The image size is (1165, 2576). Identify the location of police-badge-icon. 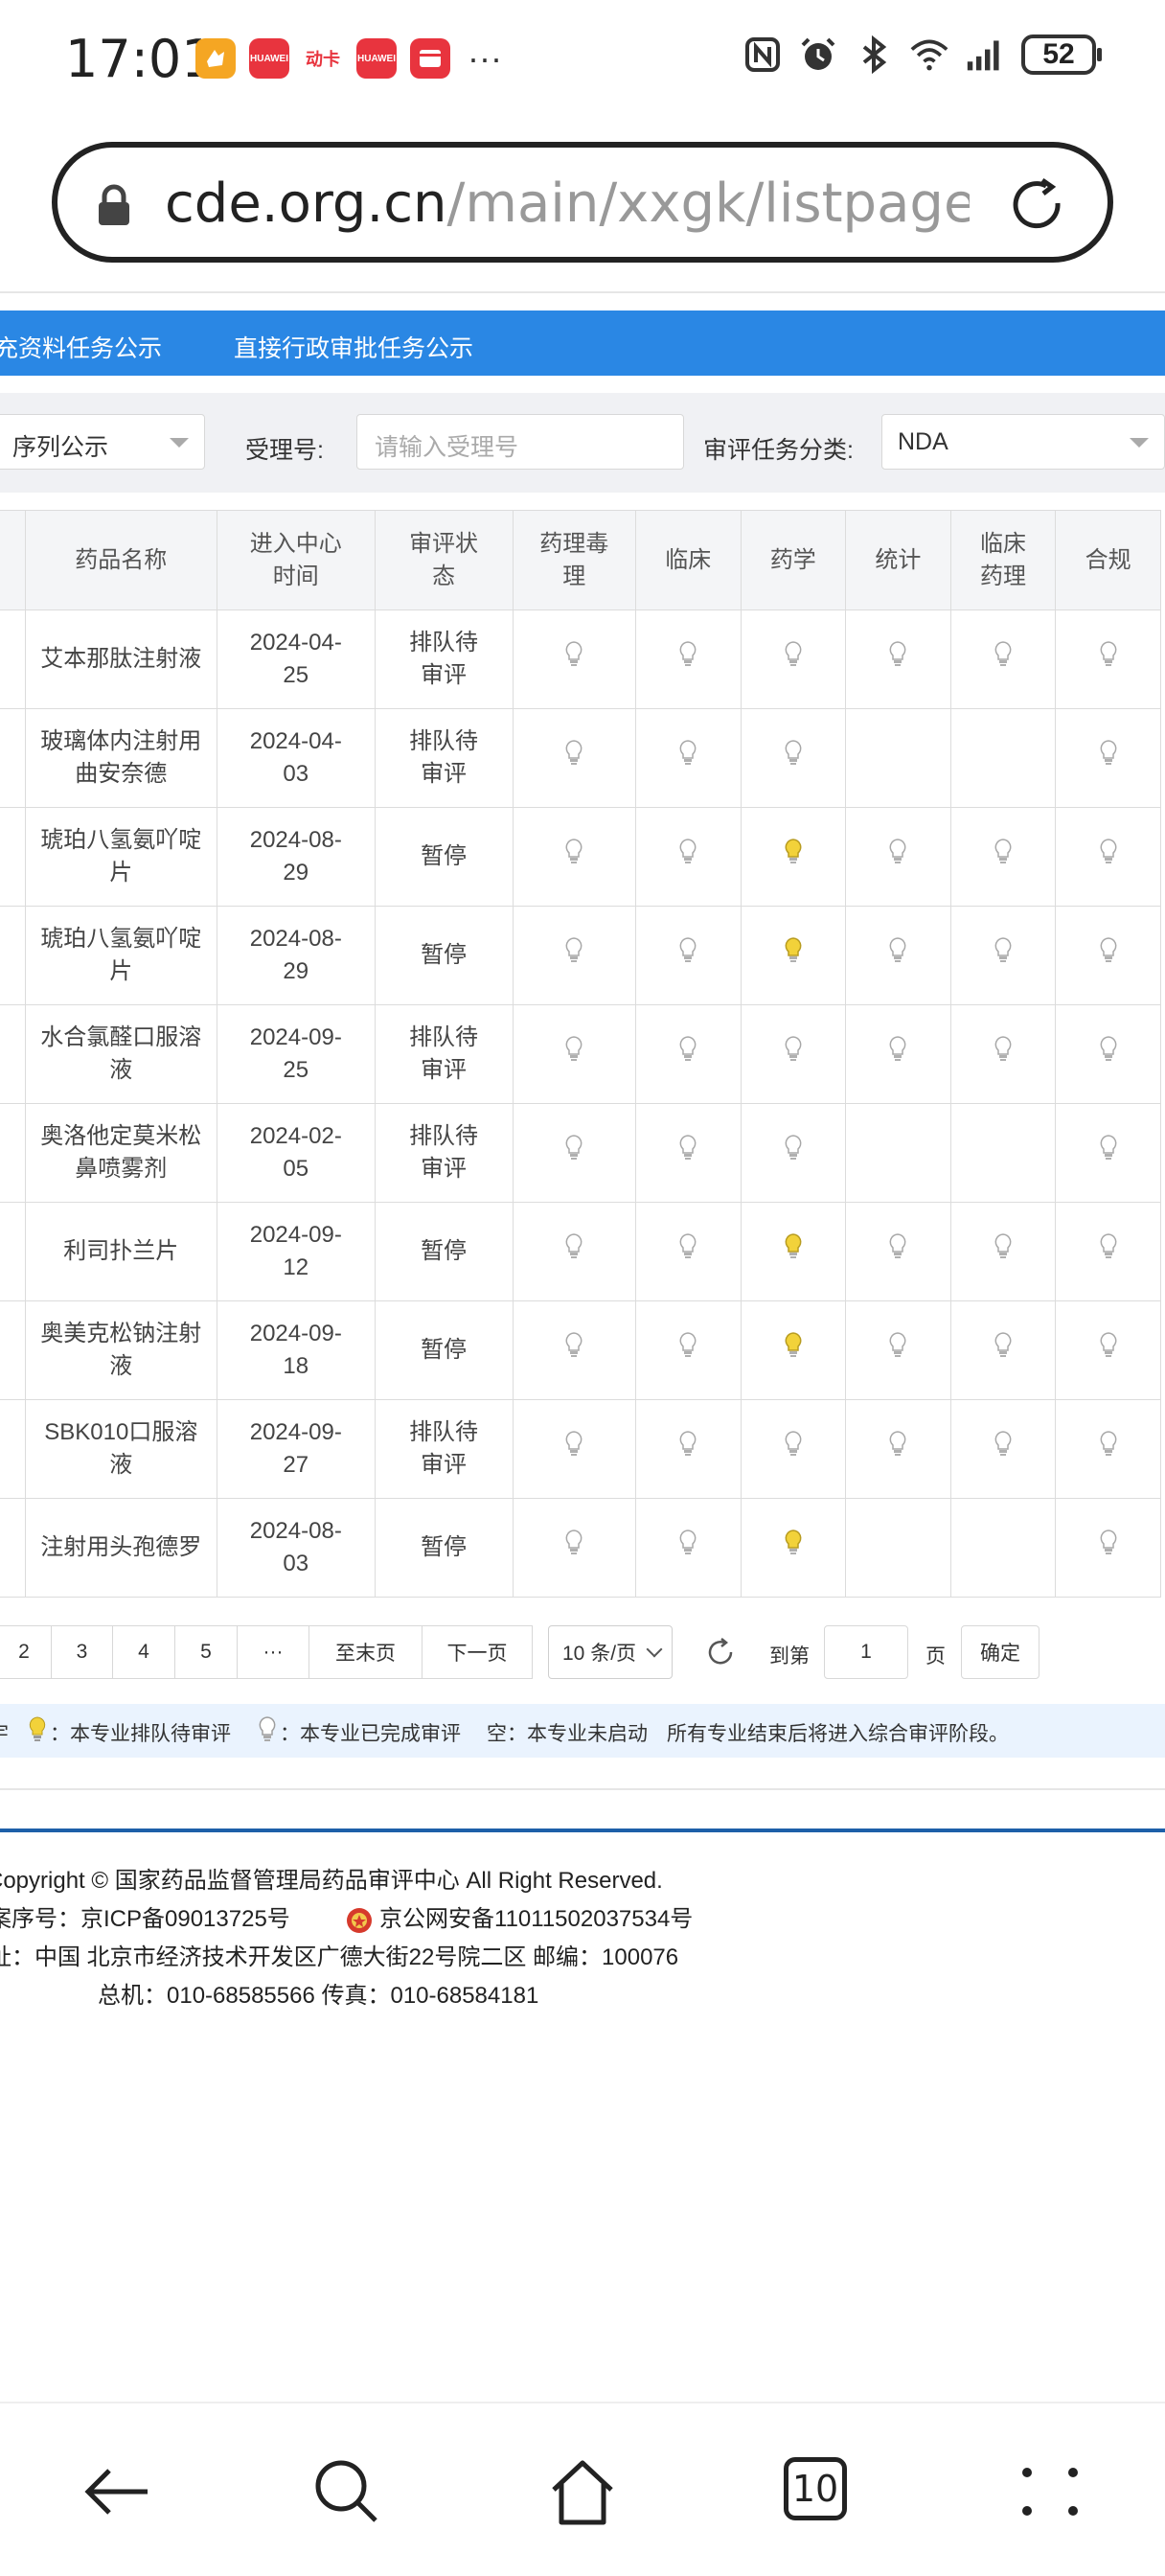
(360, 1920).